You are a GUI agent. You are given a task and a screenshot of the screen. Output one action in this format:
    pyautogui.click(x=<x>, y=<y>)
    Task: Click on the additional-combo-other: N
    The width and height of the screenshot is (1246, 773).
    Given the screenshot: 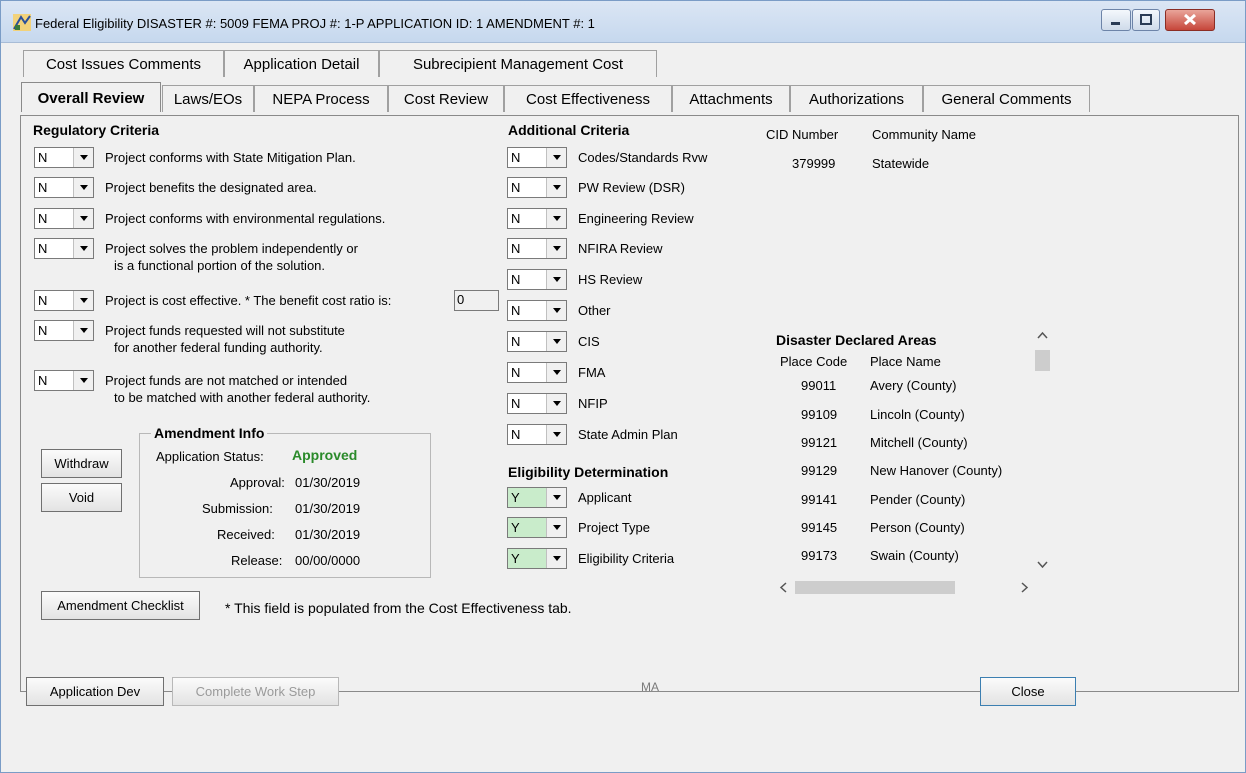 What is the action you would take?
    pyautogui.click(x=537, y=310)
    